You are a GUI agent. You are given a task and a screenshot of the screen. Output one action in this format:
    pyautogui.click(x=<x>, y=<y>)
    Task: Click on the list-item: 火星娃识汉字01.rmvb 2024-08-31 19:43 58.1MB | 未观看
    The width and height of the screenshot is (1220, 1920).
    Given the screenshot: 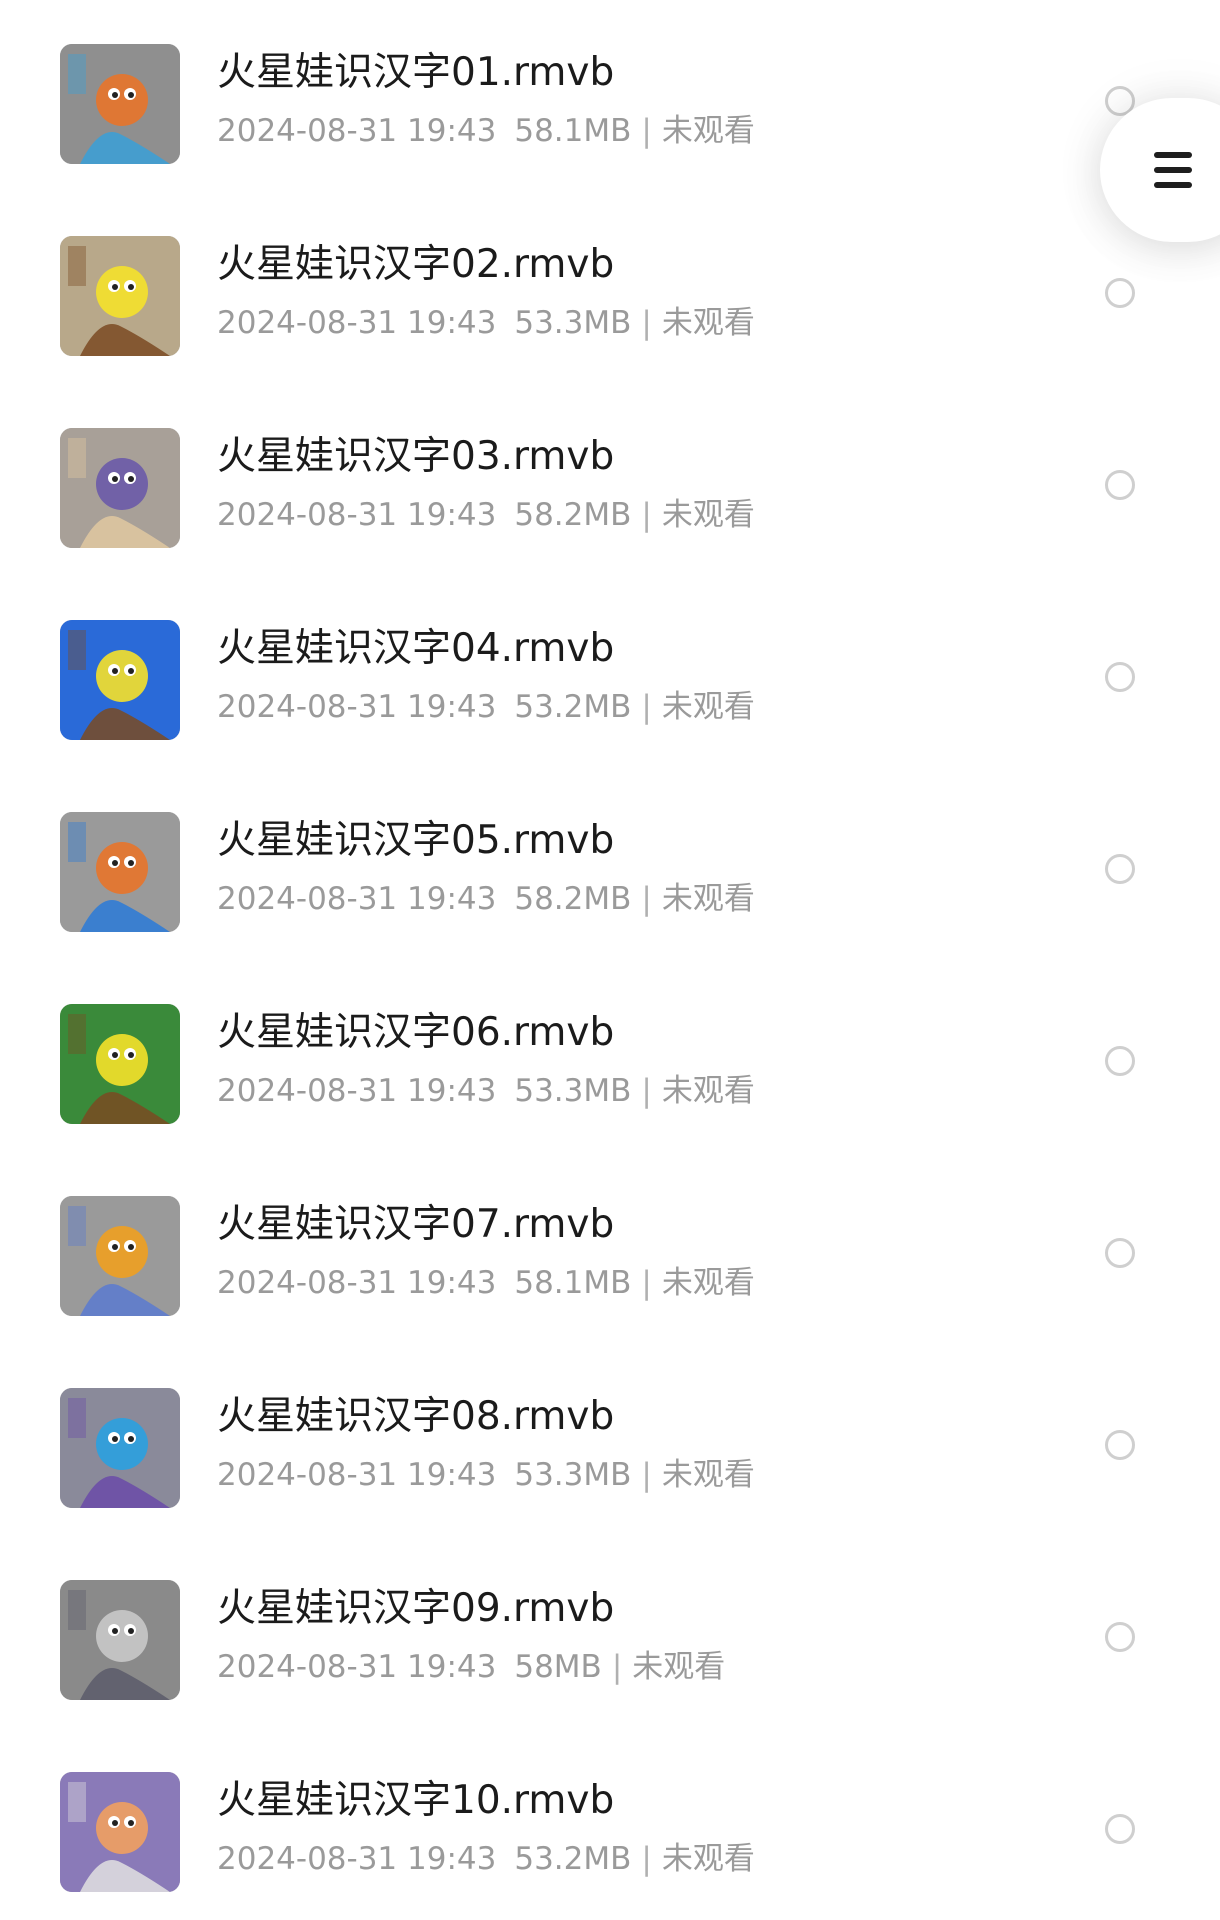 What is the action you would take?
    pyautogui.click(x=610, y=96)
    